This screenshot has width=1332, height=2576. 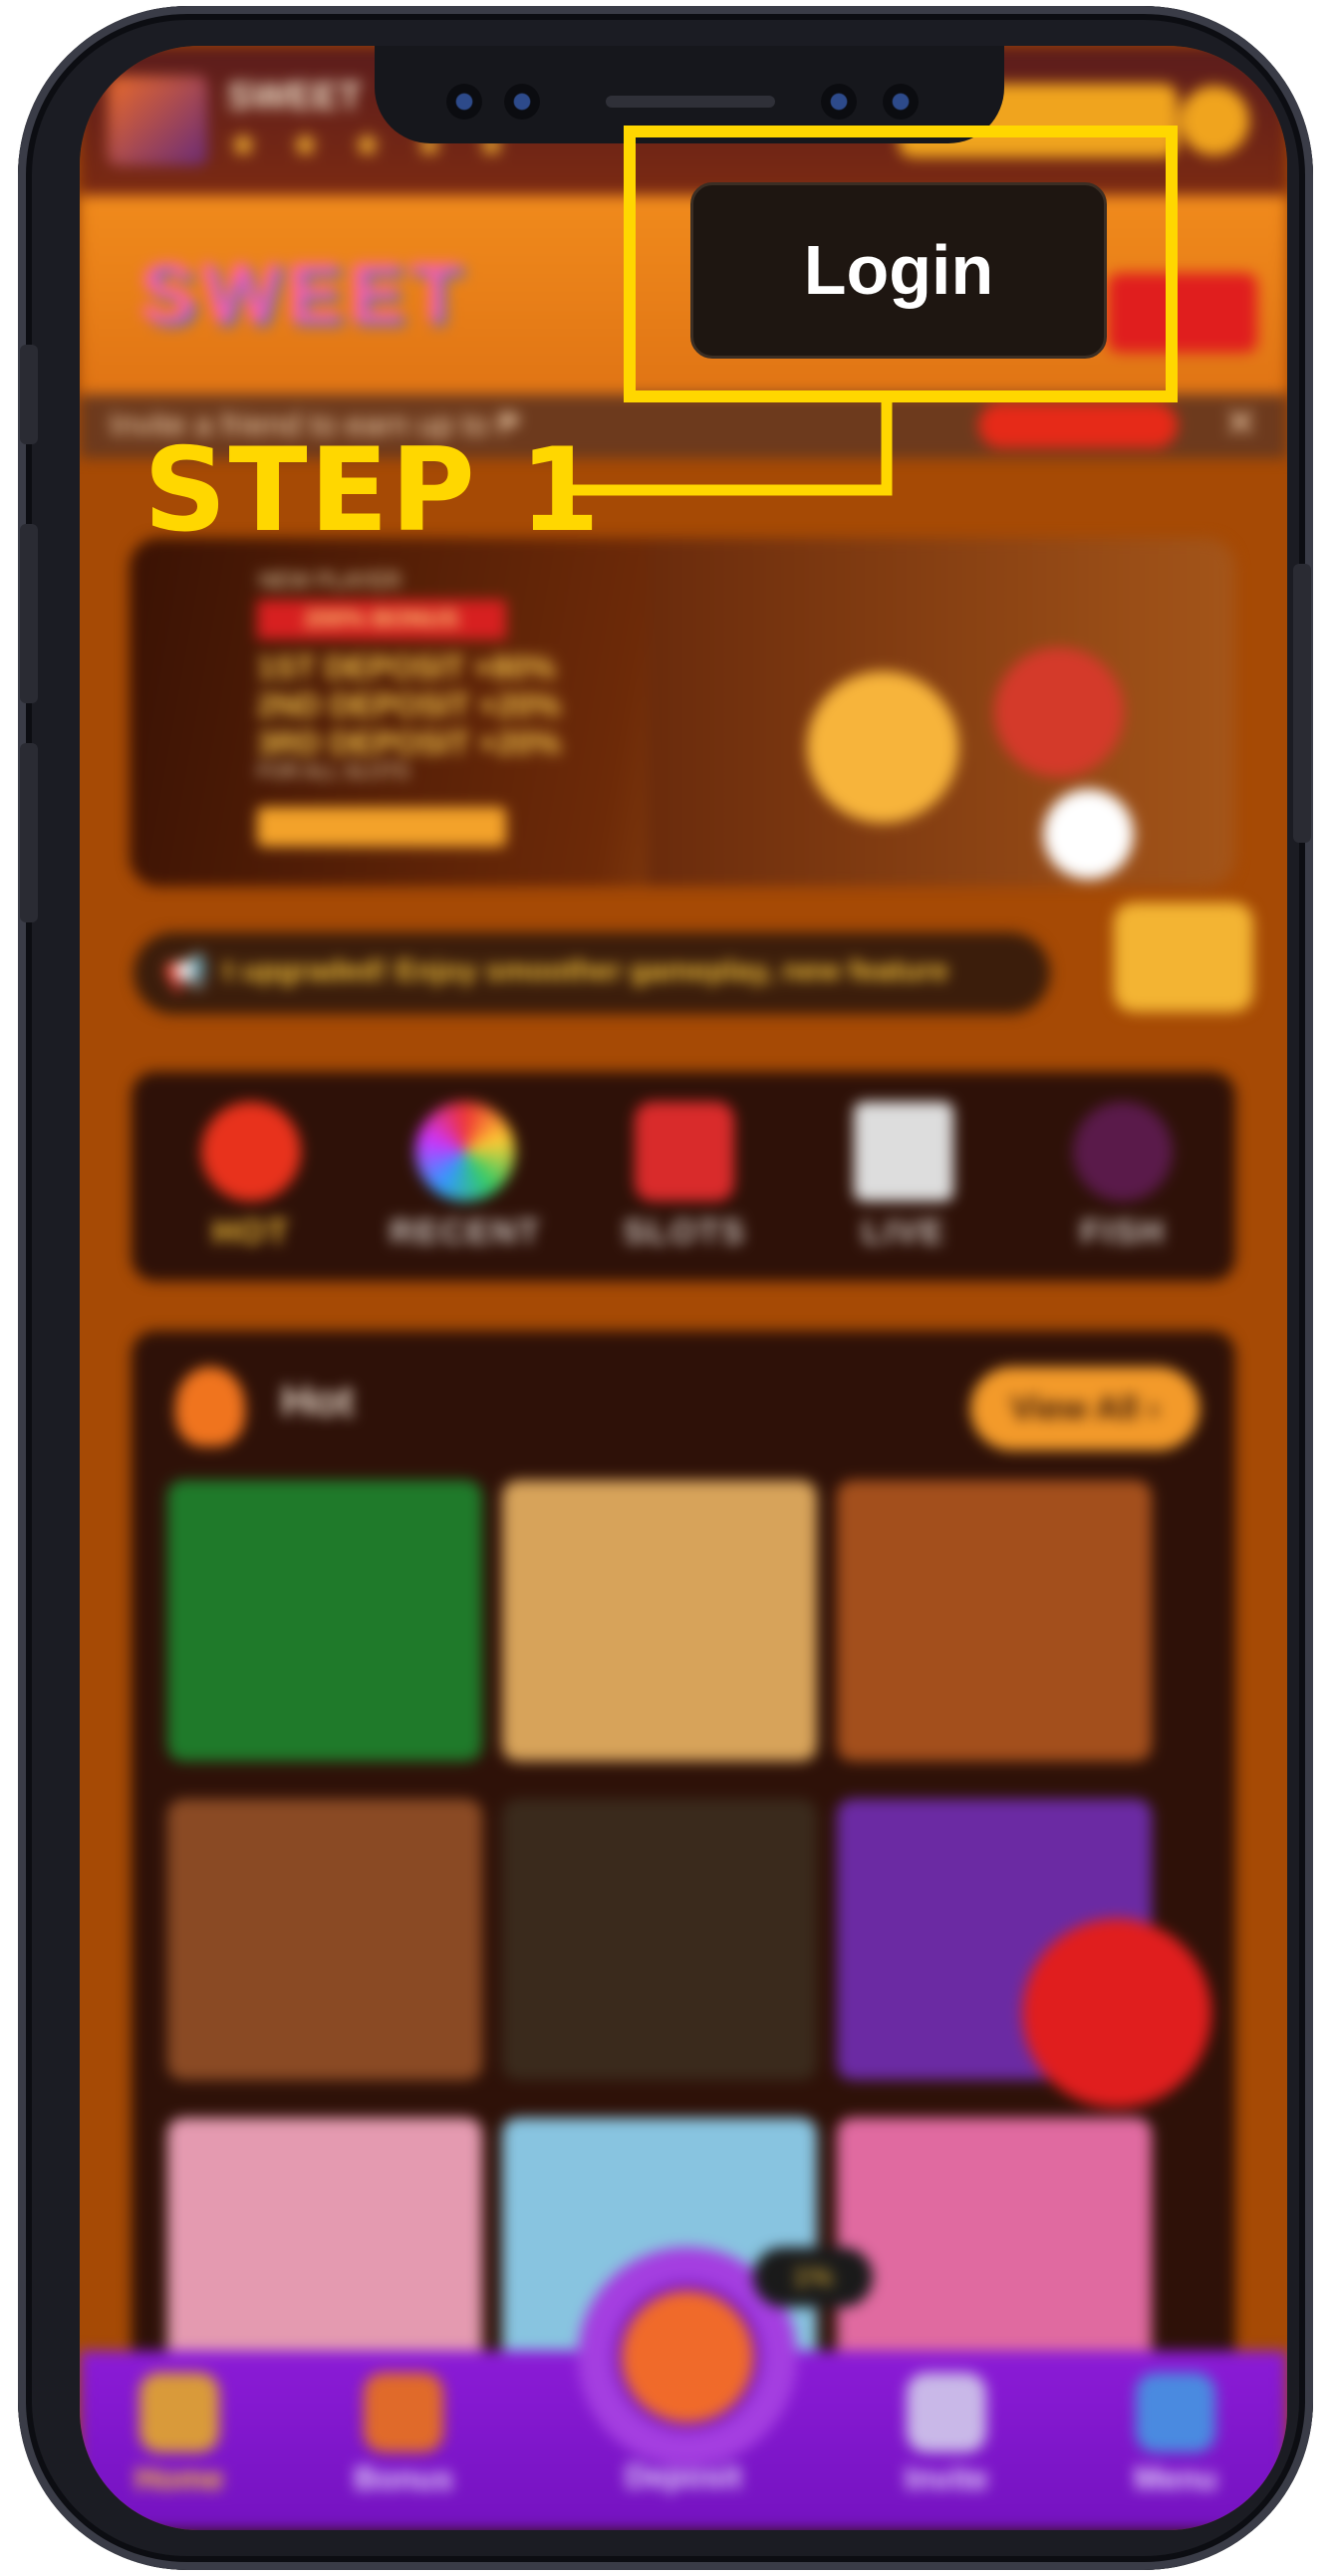 I want to click on category-live: LIVE, so click(x=903, y=1177).